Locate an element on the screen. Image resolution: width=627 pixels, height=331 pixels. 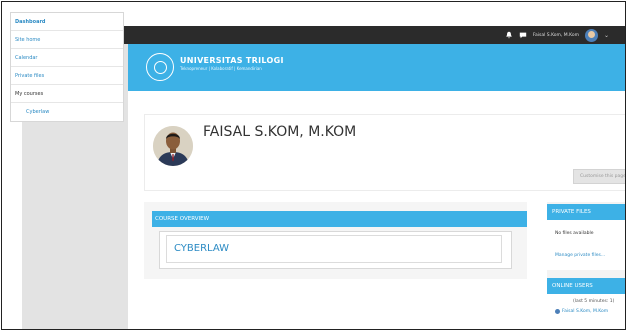
online-period-text: (last 5 minutes: 1) is located at coordinates (594, 301).